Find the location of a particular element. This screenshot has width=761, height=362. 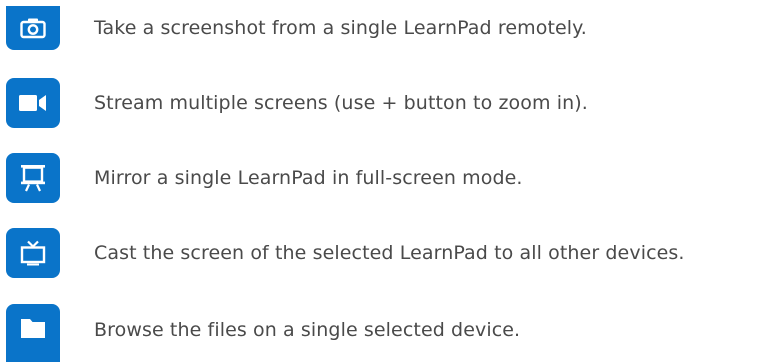

browse-files-button is located at coordinates (33, 333).